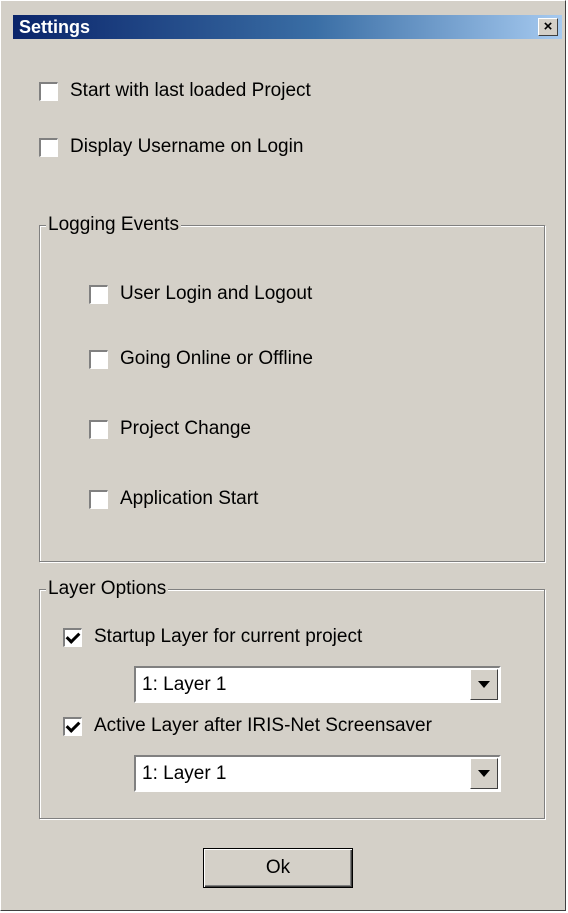  I want to click on display-username-checkbox, so click(48, 147).